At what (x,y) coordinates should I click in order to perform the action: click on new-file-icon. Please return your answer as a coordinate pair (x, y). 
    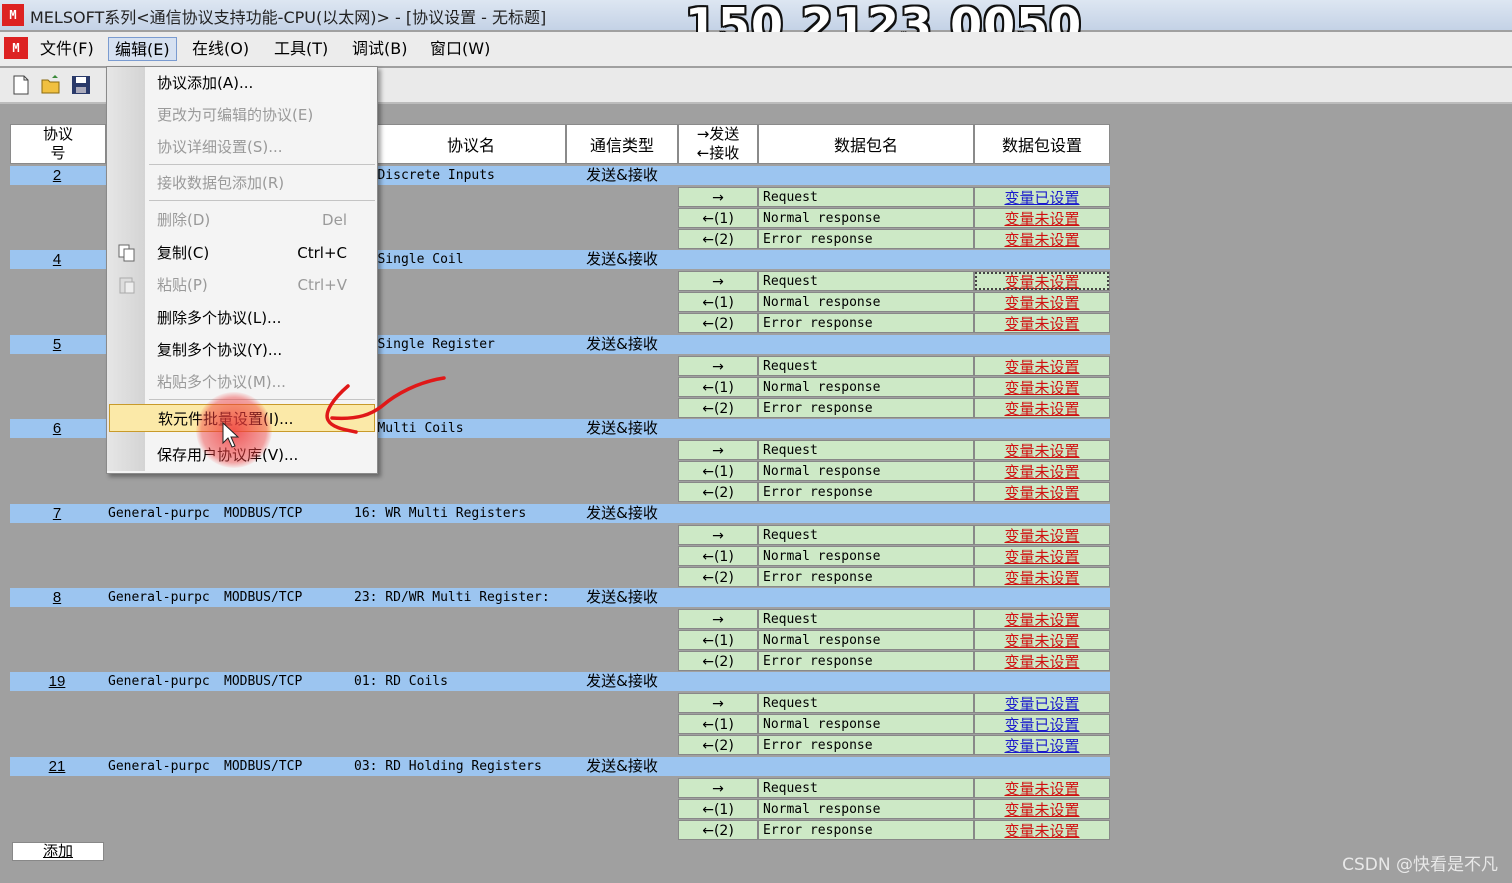
    Looking at the image, I should click on (21, 85).